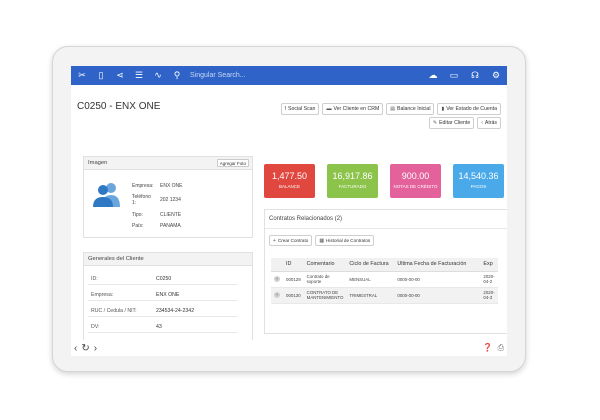  I want to click on col-header, so click(277, 265).